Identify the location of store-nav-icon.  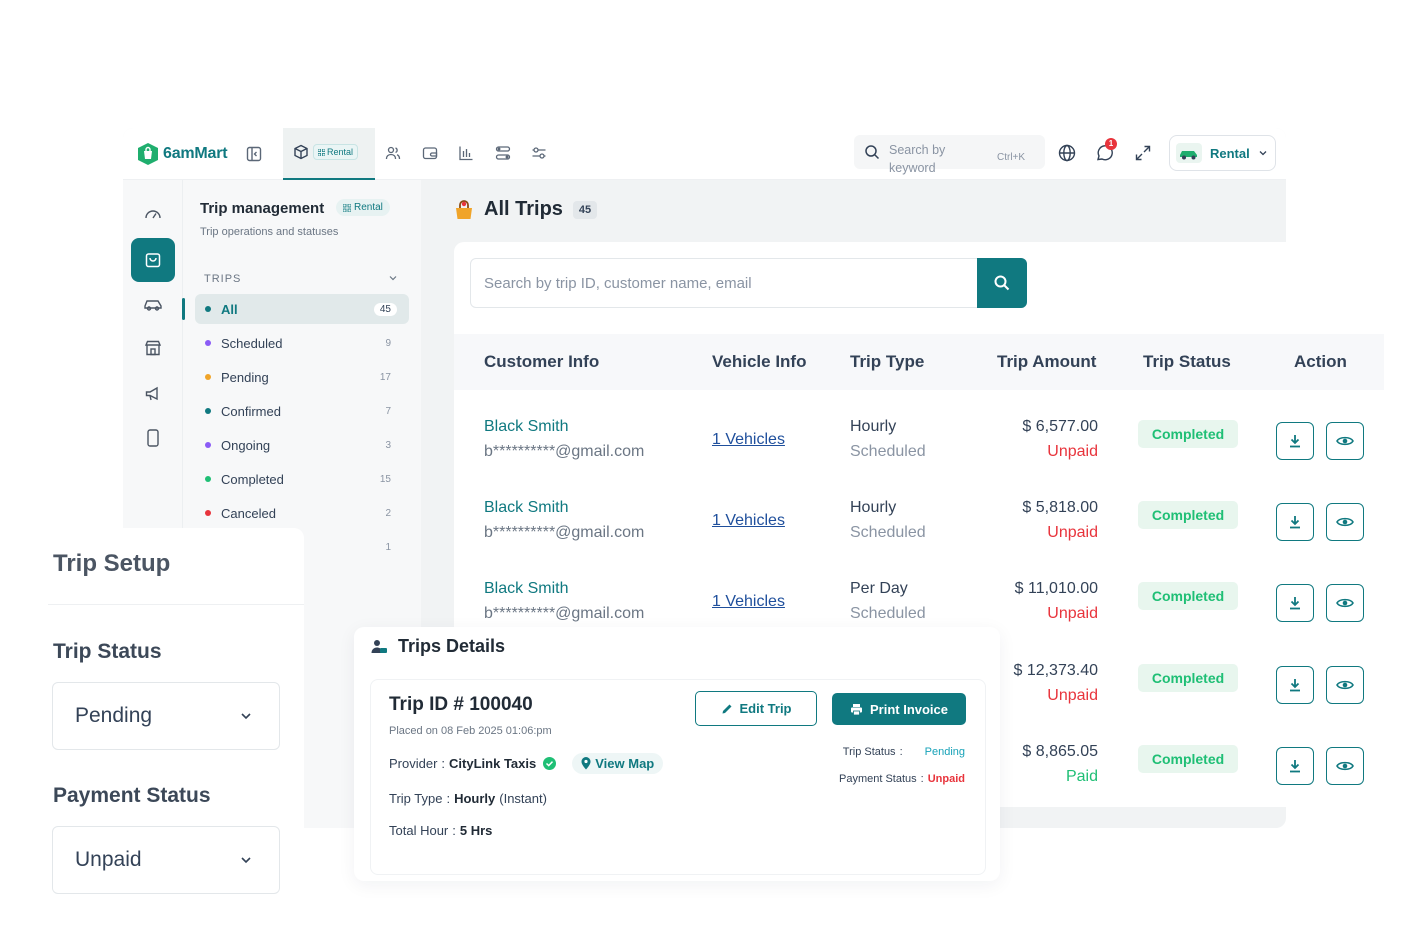
(153, 348).